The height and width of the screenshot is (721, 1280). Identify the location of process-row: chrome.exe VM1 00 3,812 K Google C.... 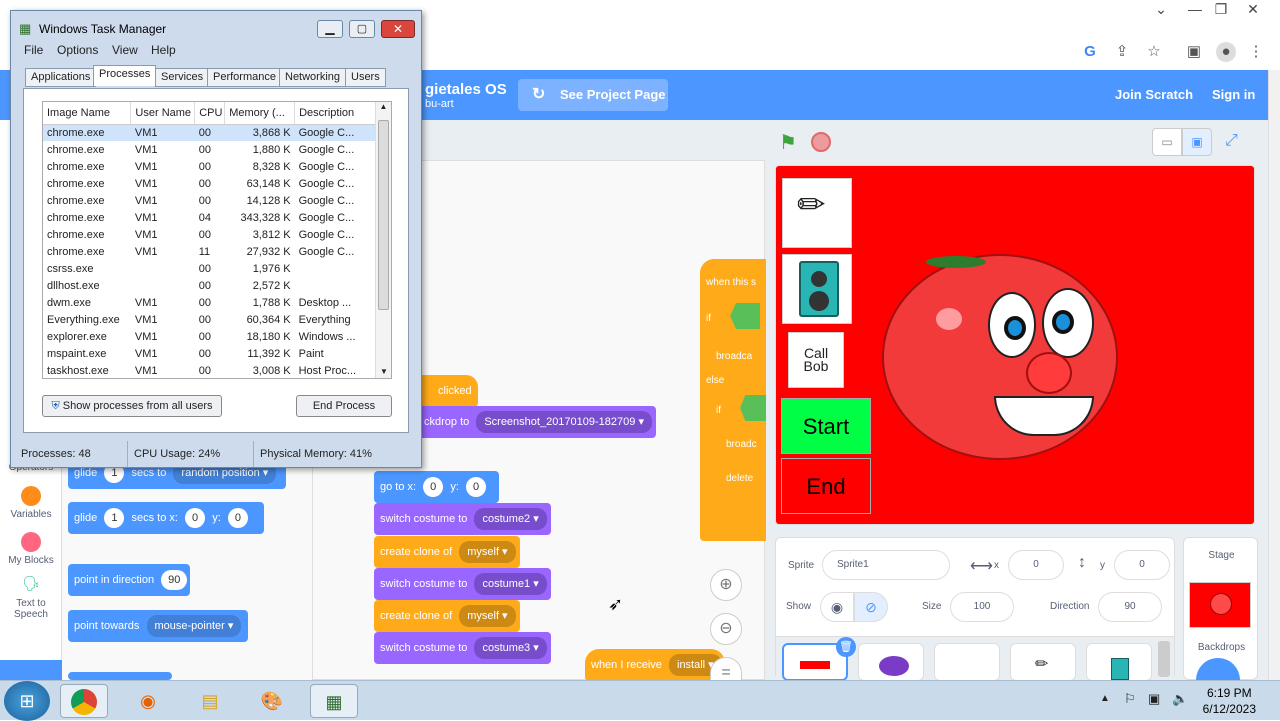
(209, 234).